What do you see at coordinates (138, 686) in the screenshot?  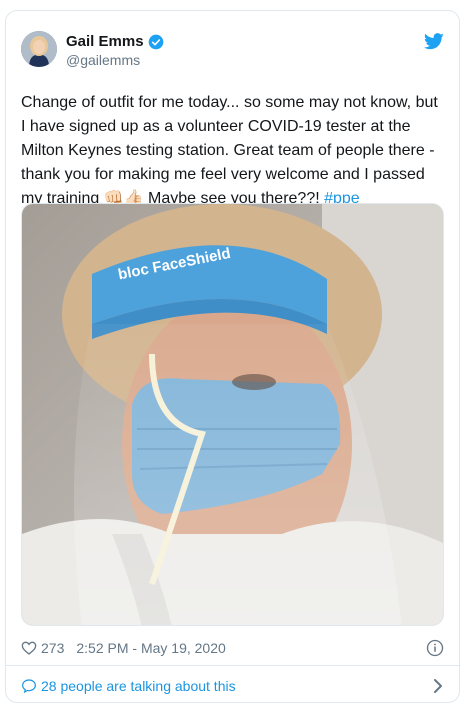 I see `talking-label: 28 people are talking about this` at bounding box center [138, 686].